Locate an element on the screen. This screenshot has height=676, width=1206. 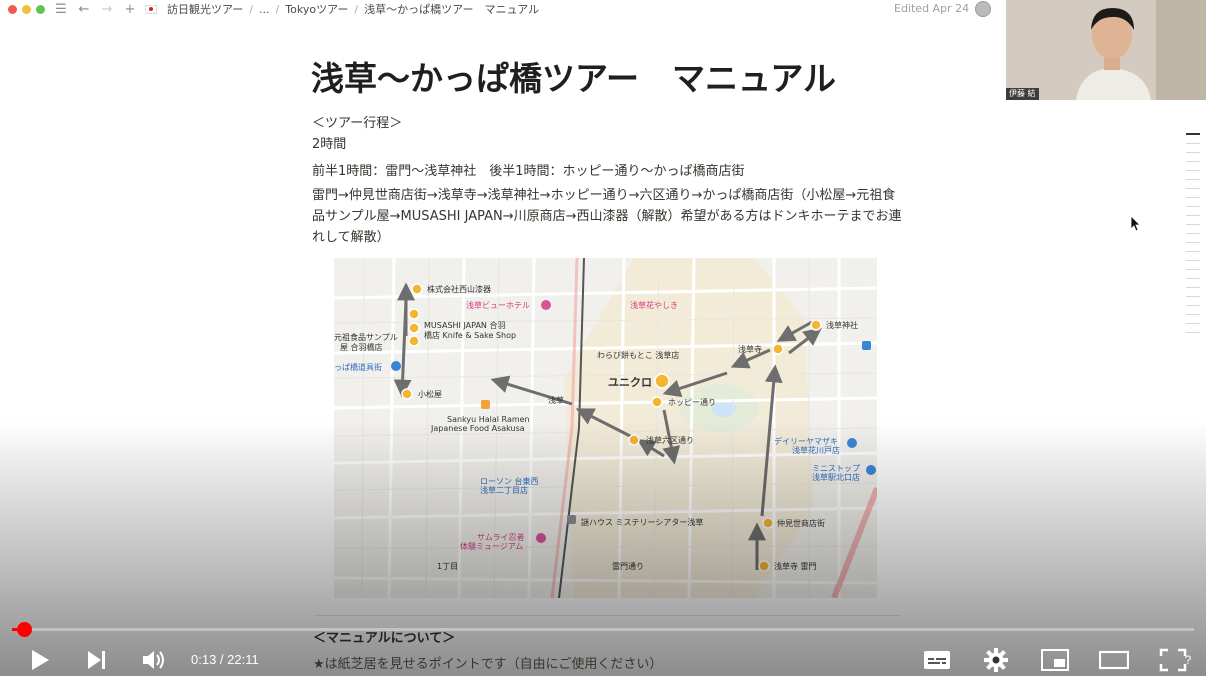
page-title: 浅草〜かっぱ橋ツアー マニュアル is located at coordinates (574, 78).